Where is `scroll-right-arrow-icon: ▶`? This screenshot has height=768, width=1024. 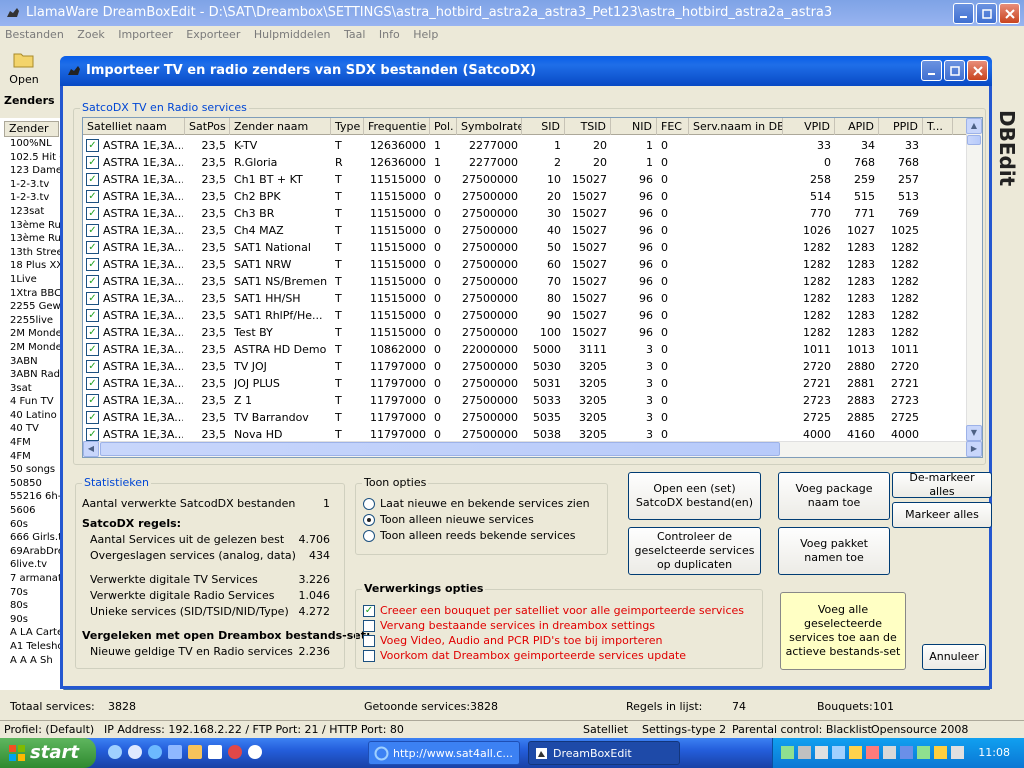
scroll-right-arrow-icon: ▶ is located at coordinates (974, 449).